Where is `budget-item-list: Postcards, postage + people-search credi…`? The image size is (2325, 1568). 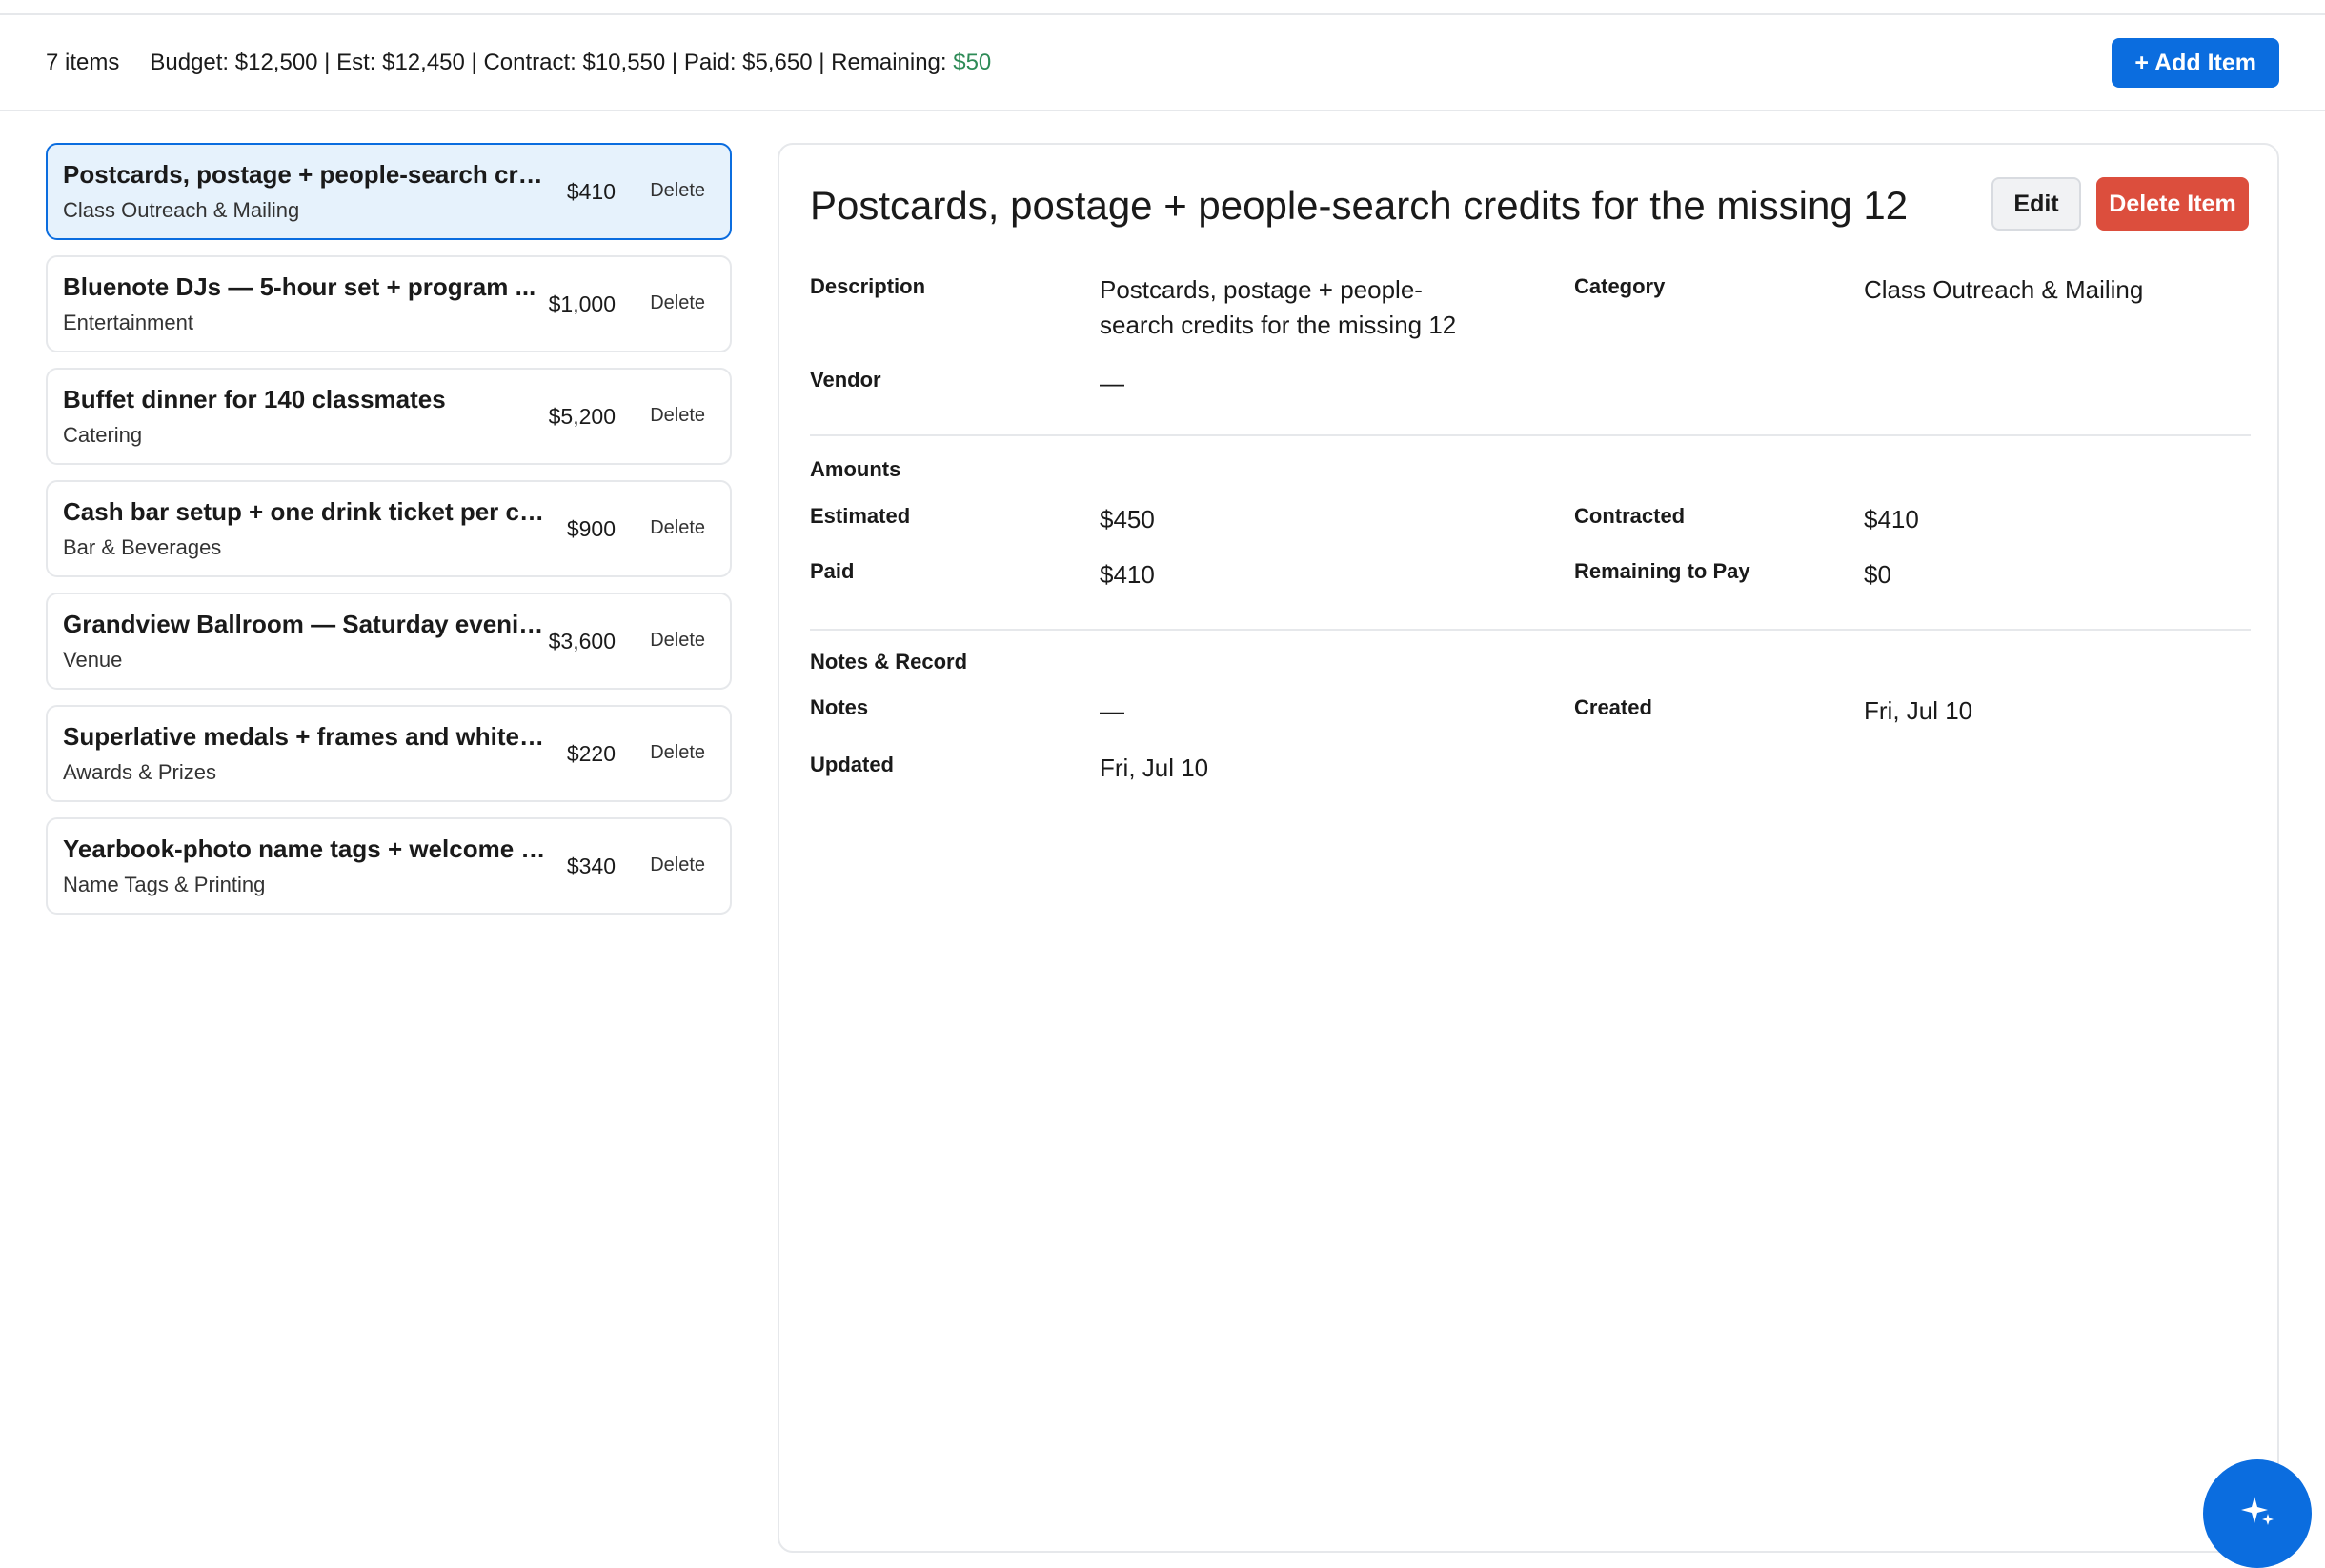 budget-item-list: Postcards, postage + people-search credi… is located at coordinates (389, 536).